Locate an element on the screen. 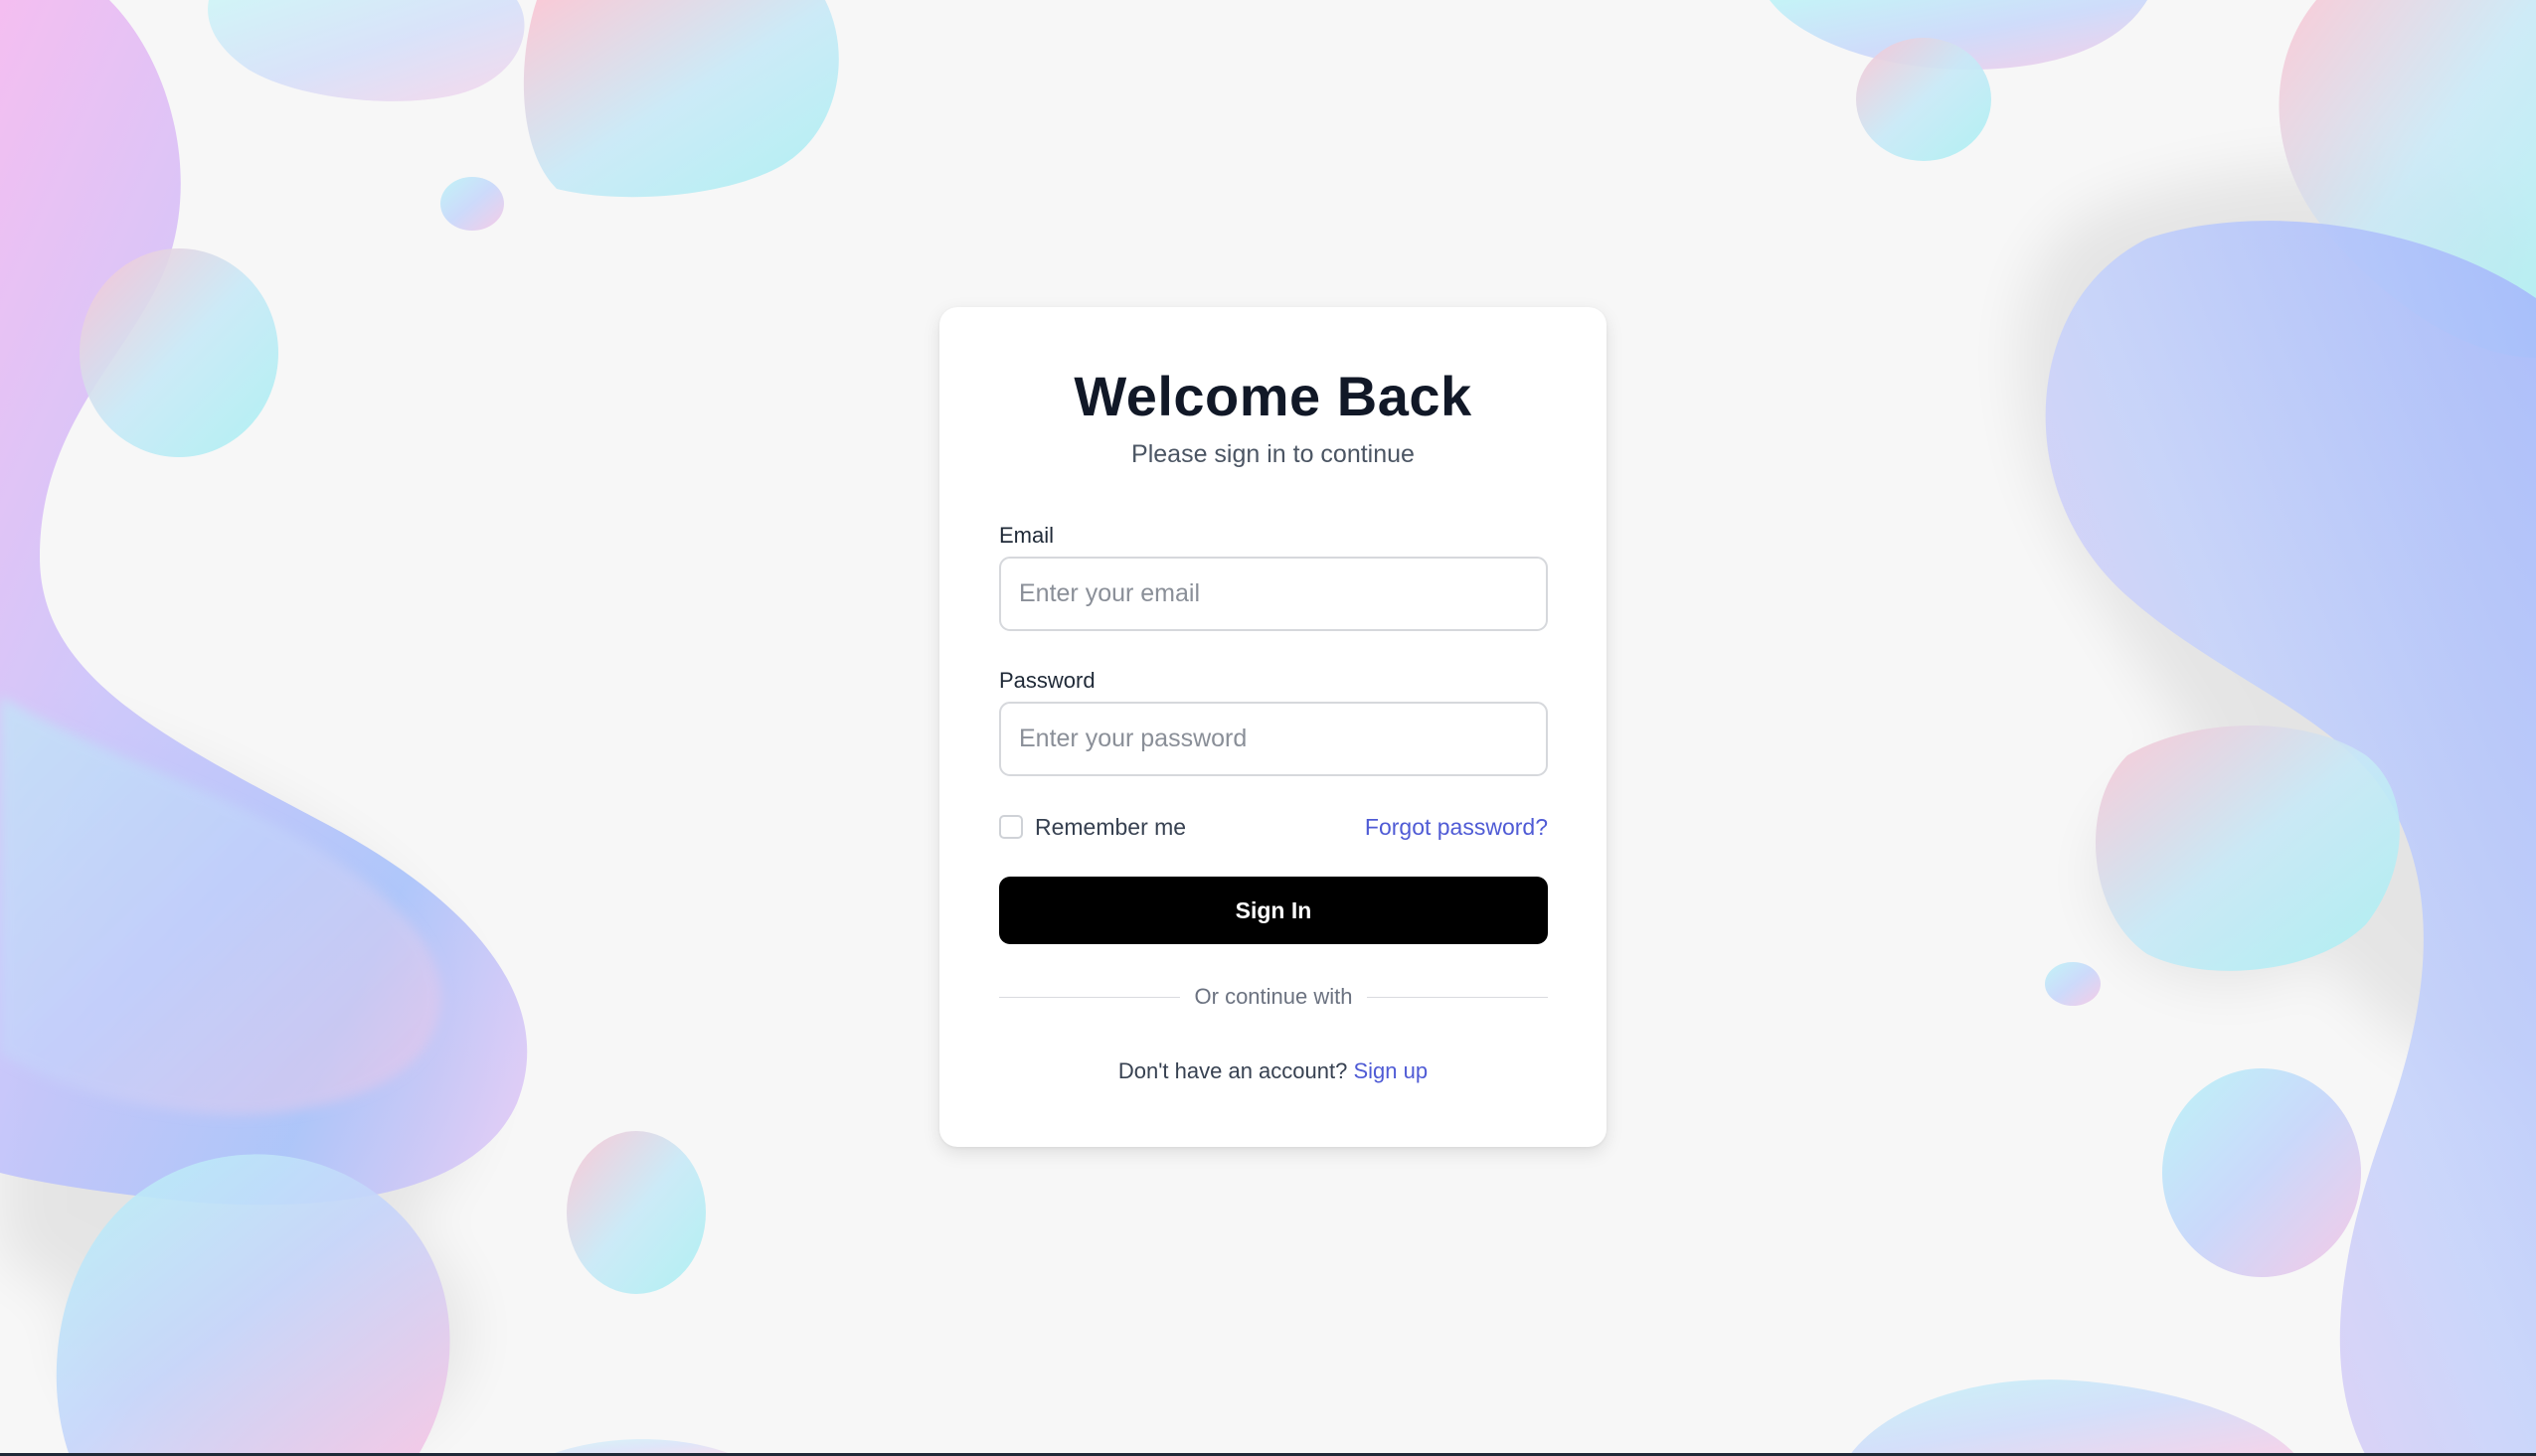 This screenshot has width=2536, height=1456. signup-row: Don't have an account? Sign up is located at coordinates (1272, 1071).